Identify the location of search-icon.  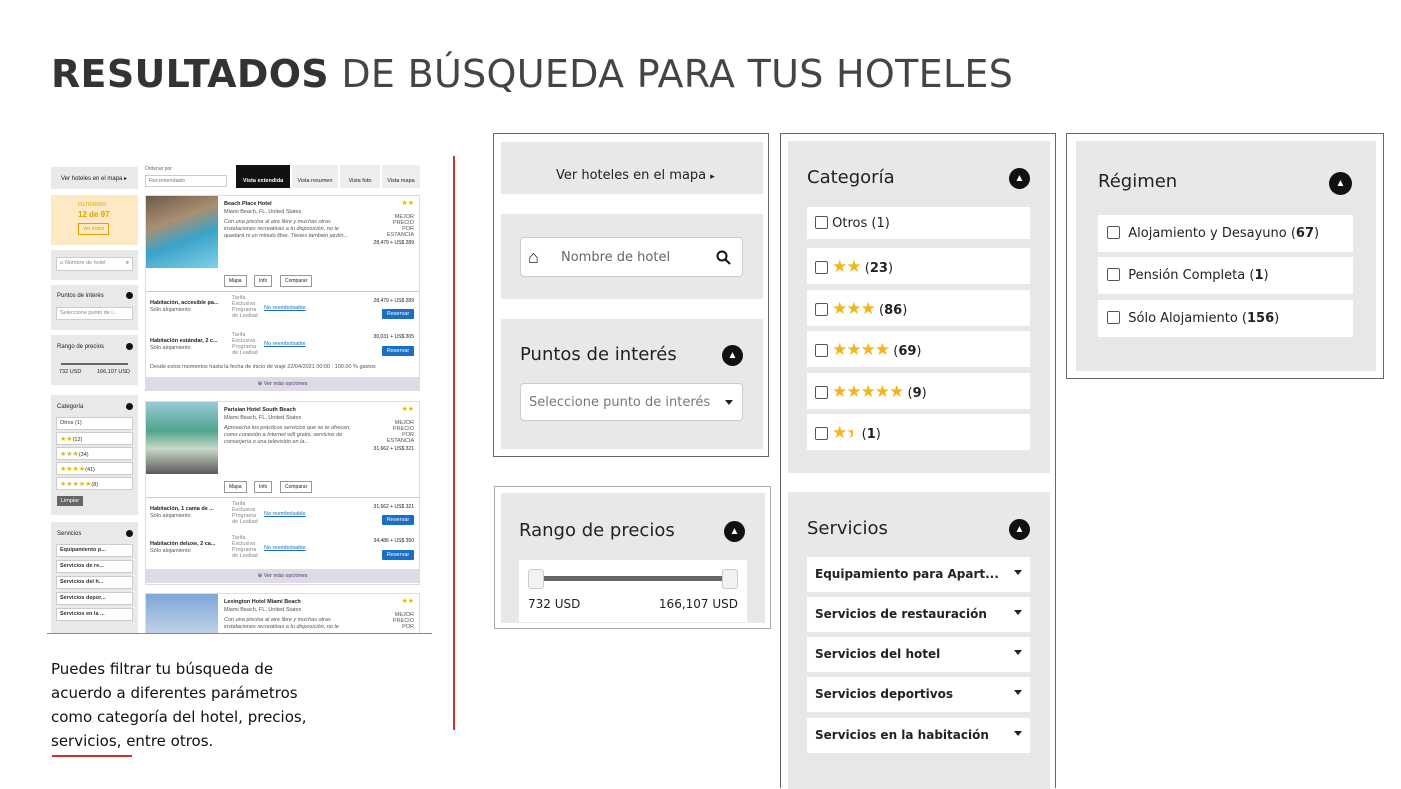
(724, 258).